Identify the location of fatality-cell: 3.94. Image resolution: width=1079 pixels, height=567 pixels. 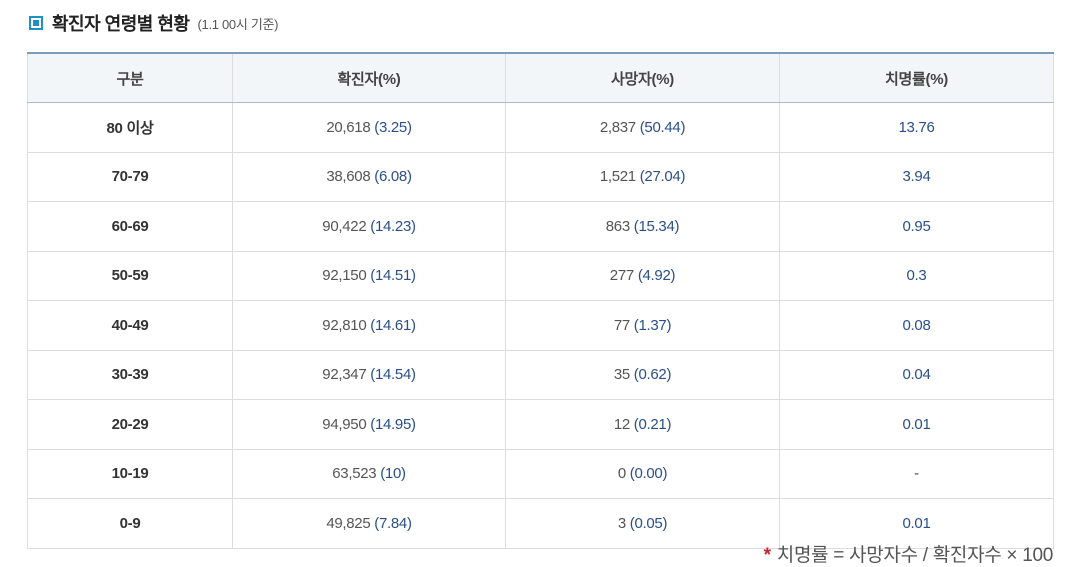
(916, 176).